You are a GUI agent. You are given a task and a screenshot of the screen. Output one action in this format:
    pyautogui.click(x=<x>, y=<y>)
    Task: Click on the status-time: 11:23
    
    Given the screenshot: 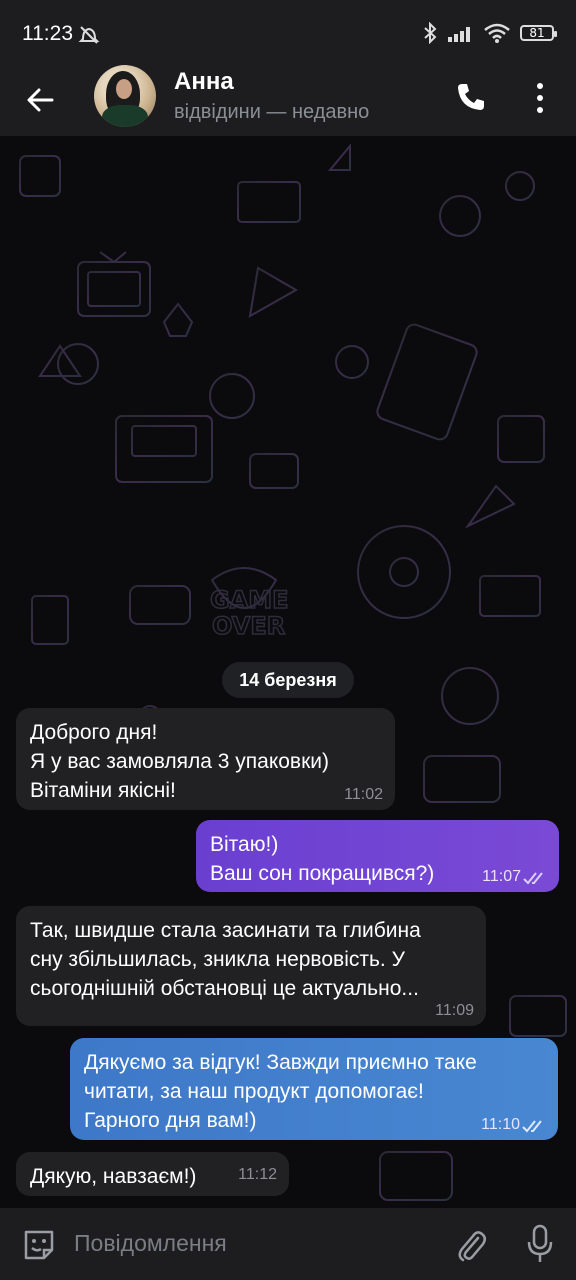 What is the action you would take?
    pyautogui.click(x=47, y=33)
    